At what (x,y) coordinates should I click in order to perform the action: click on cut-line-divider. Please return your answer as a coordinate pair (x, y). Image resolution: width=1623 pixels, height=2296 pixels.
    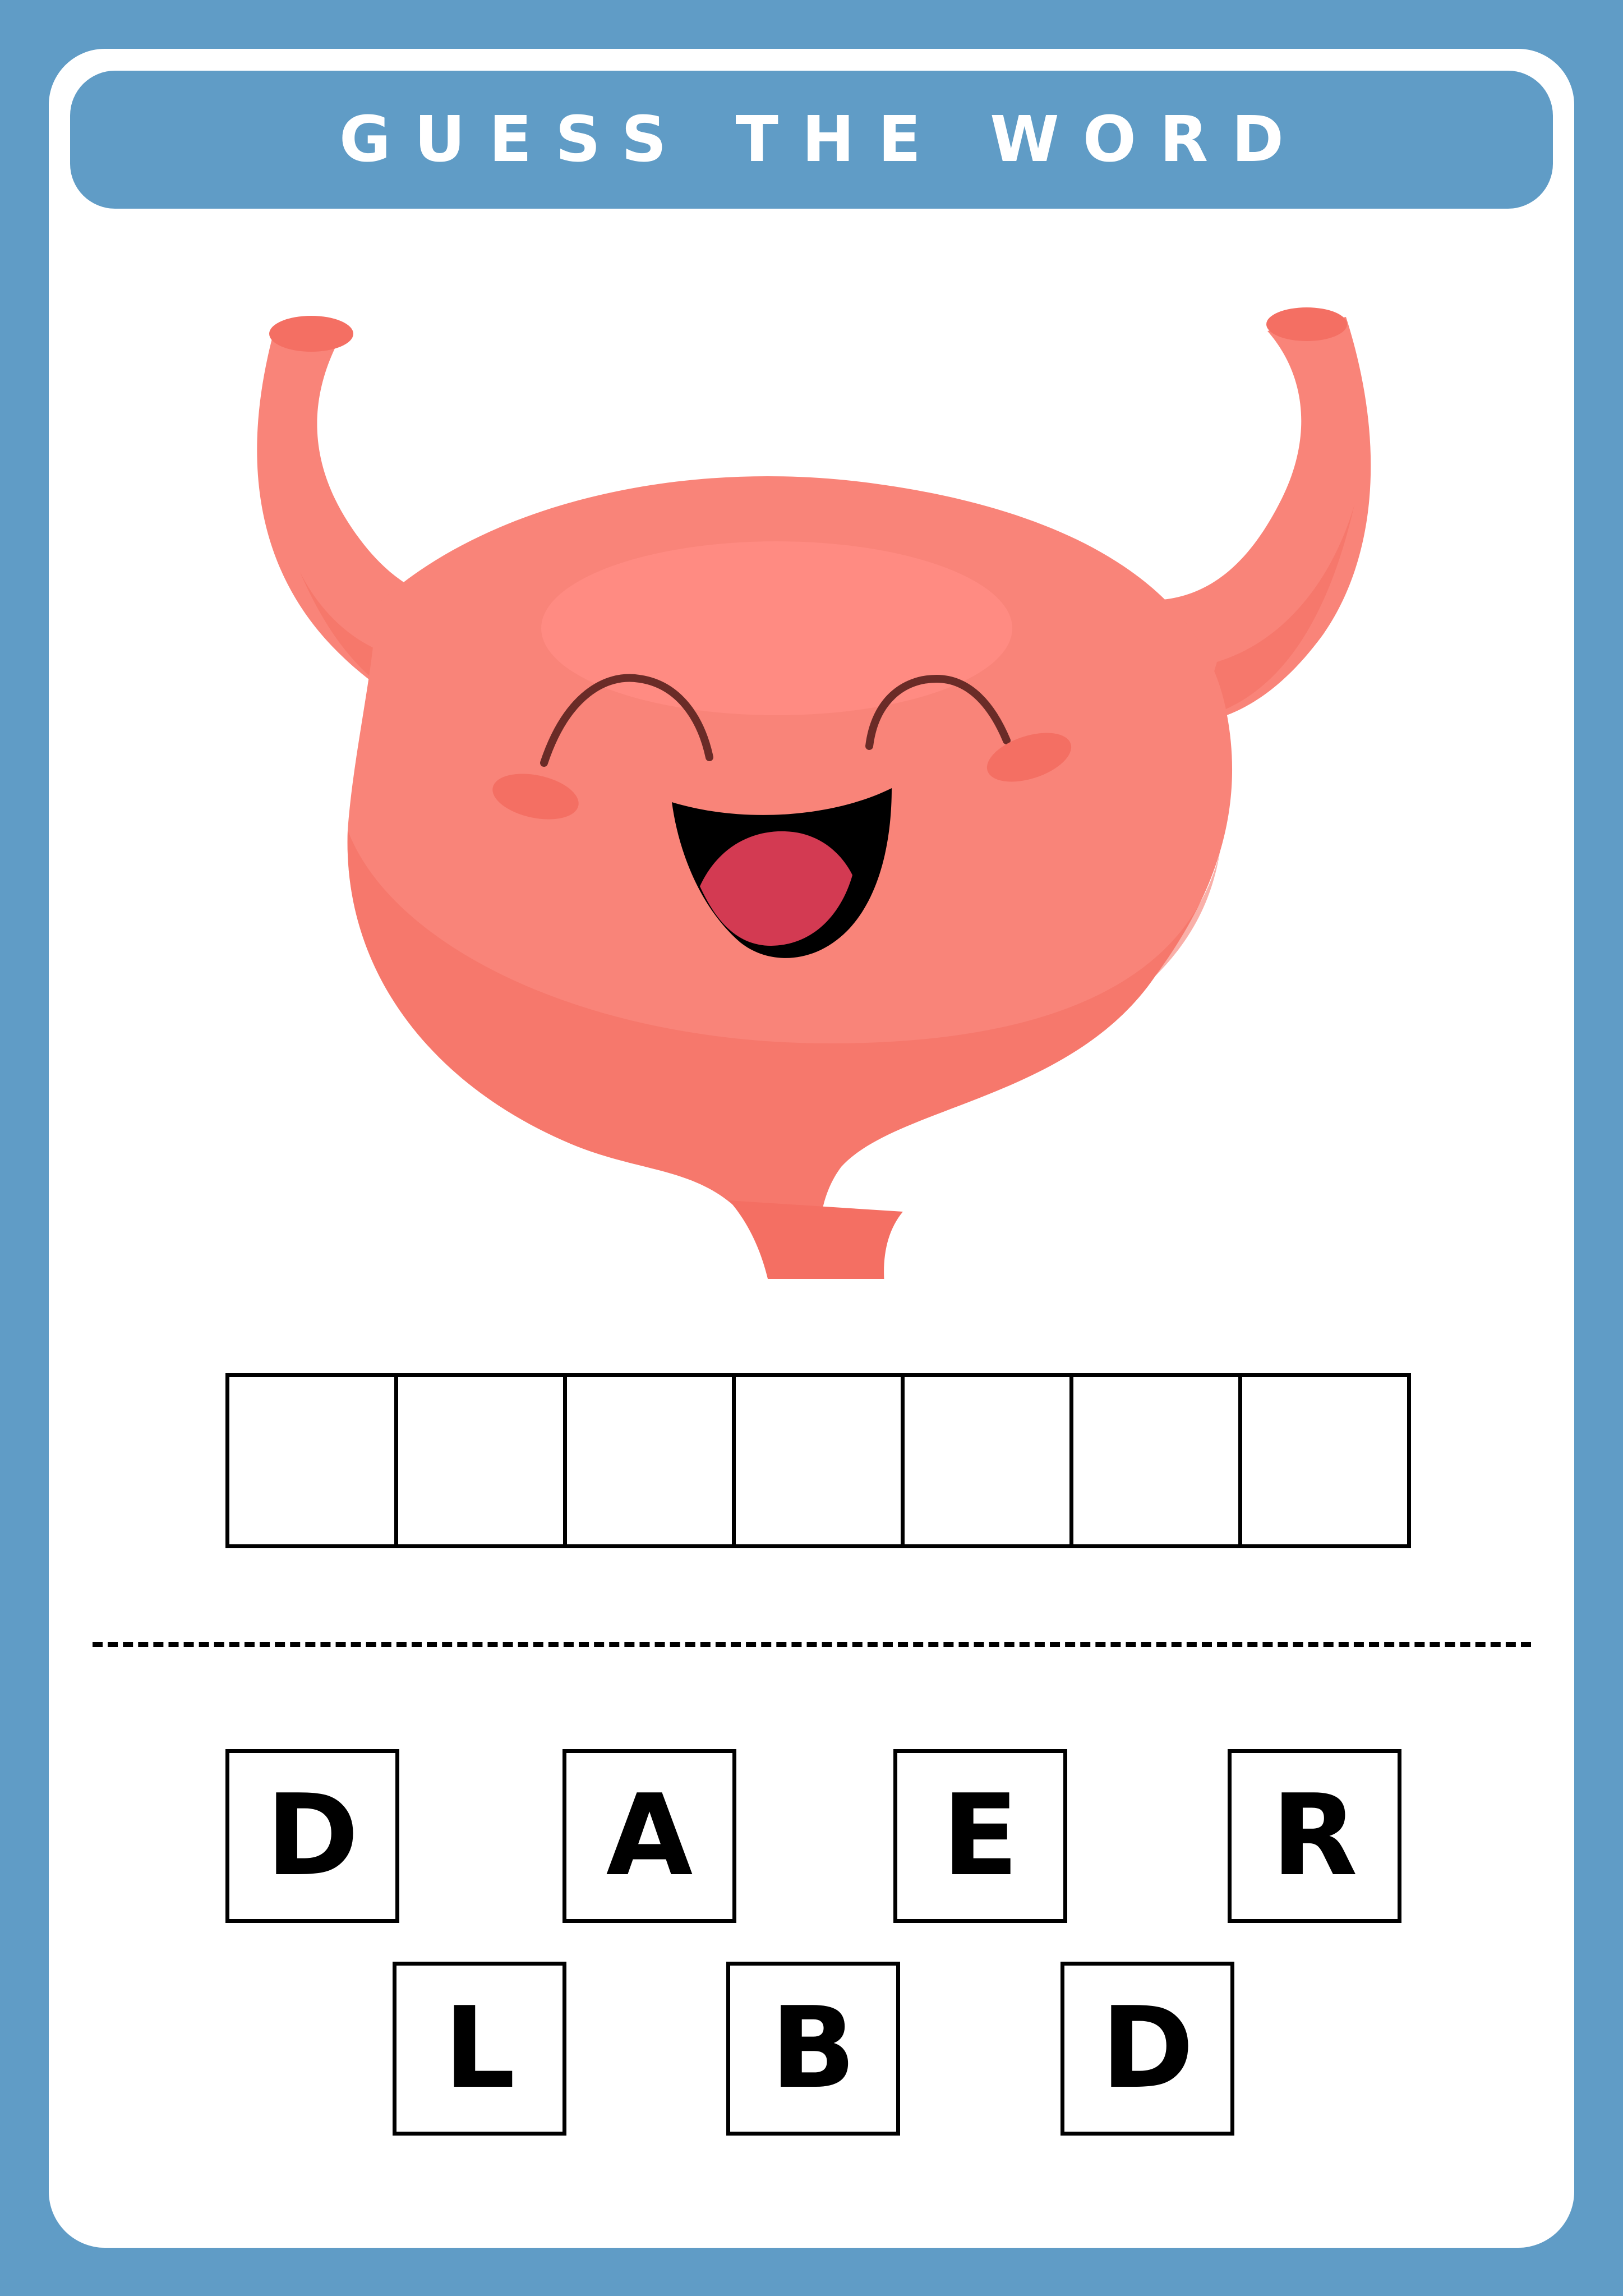
    Looking at the image, I should click on (812, 1644).